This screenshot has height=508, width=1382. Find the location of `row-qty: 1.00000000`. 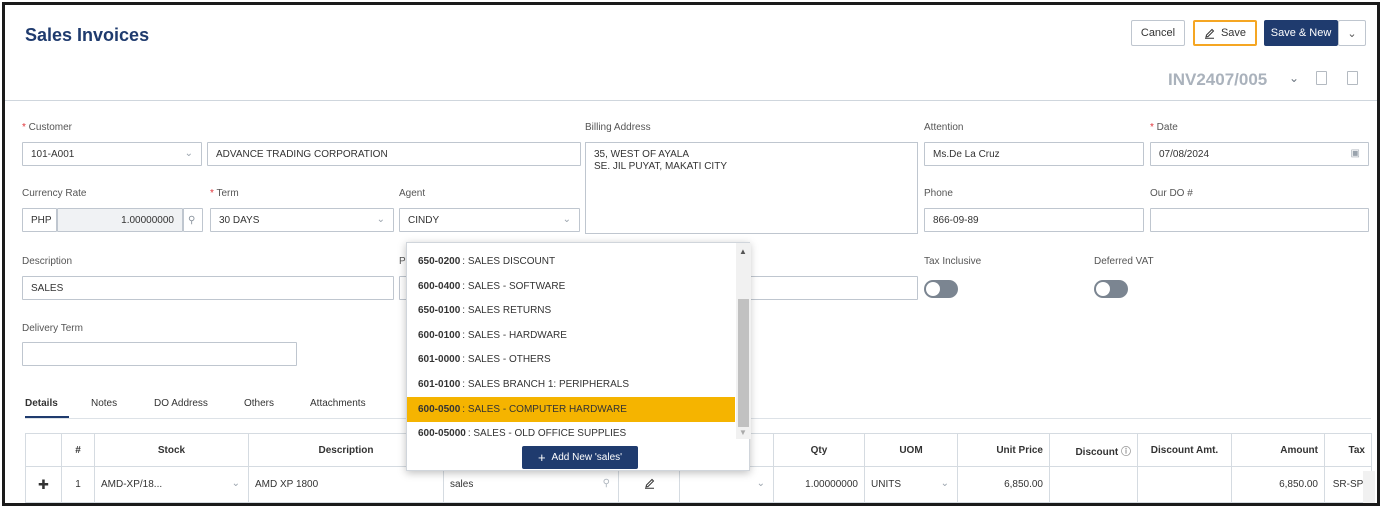

row-qty: 1.00000000 is located at coordinates (819, 484).